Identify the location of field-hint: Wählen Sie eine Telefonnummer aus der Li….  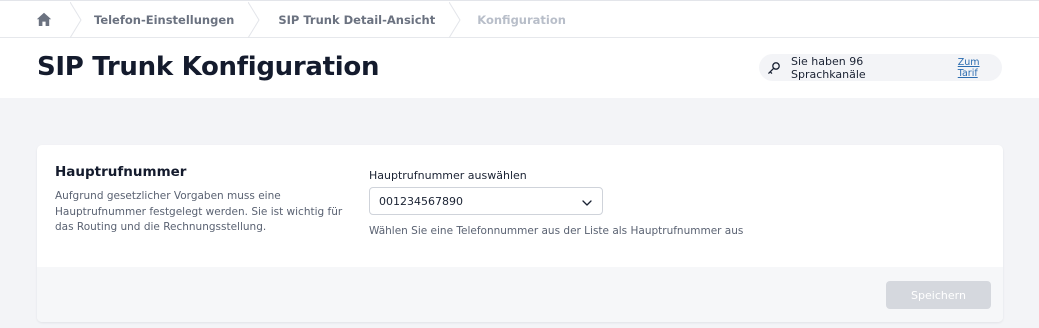
(556, 231).